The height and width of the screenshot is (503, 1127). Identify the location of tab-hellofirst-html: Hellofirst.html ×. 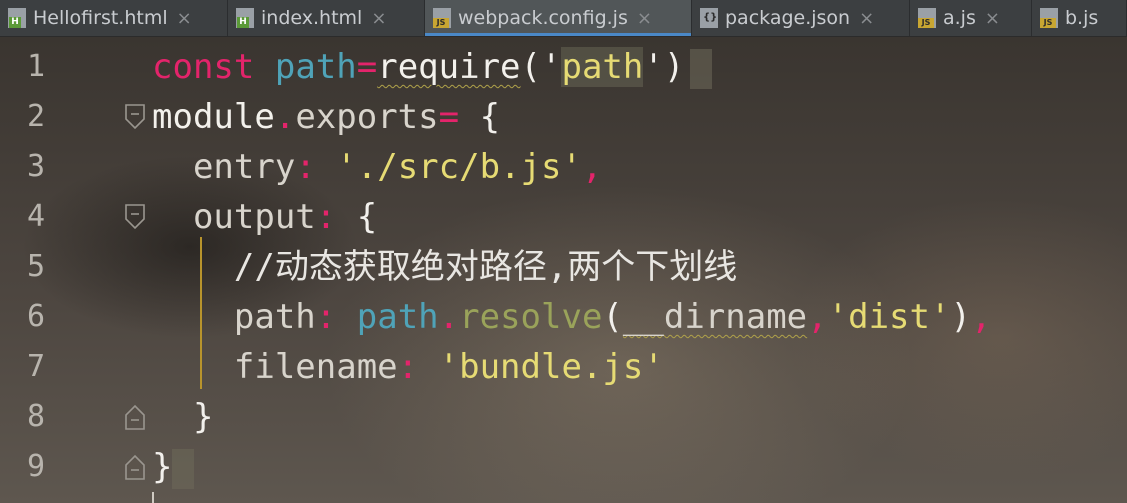
(114, 18).